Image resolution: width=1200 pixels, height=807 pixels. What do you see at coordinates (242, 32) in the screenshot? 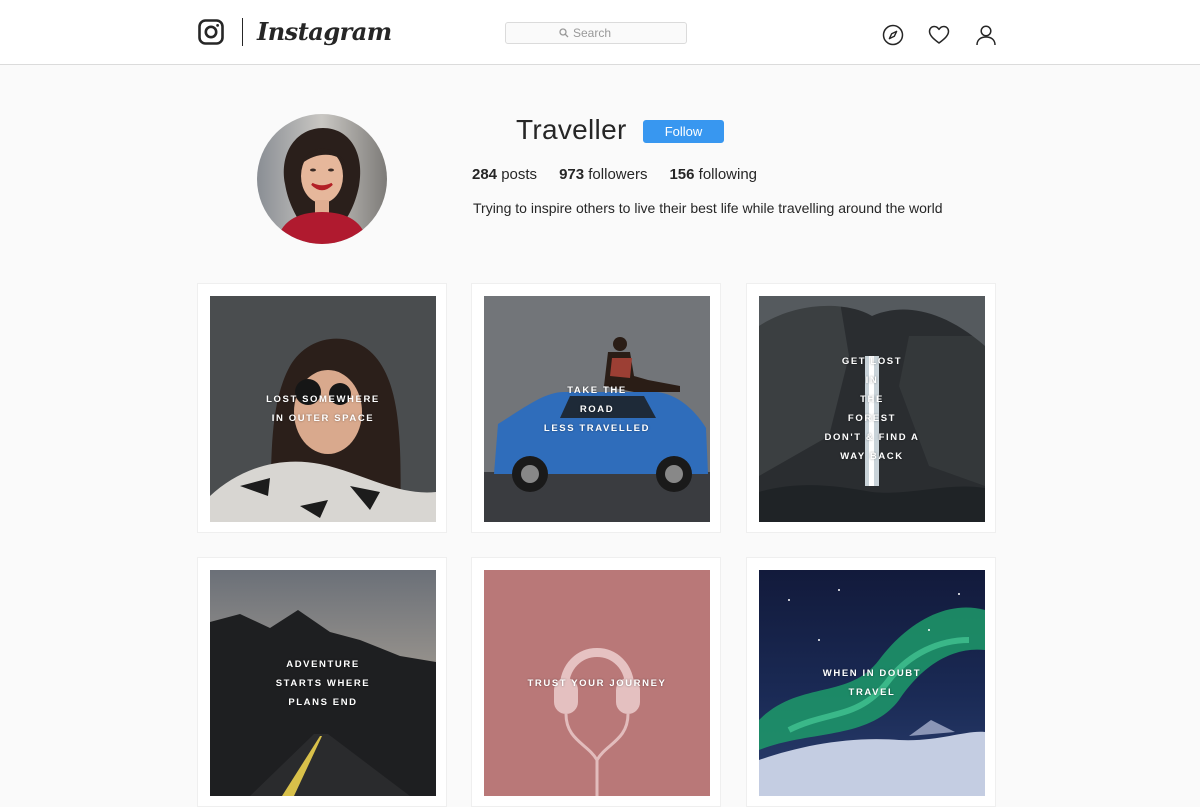
I see `logo-divider` at bounding box center [242, 32].